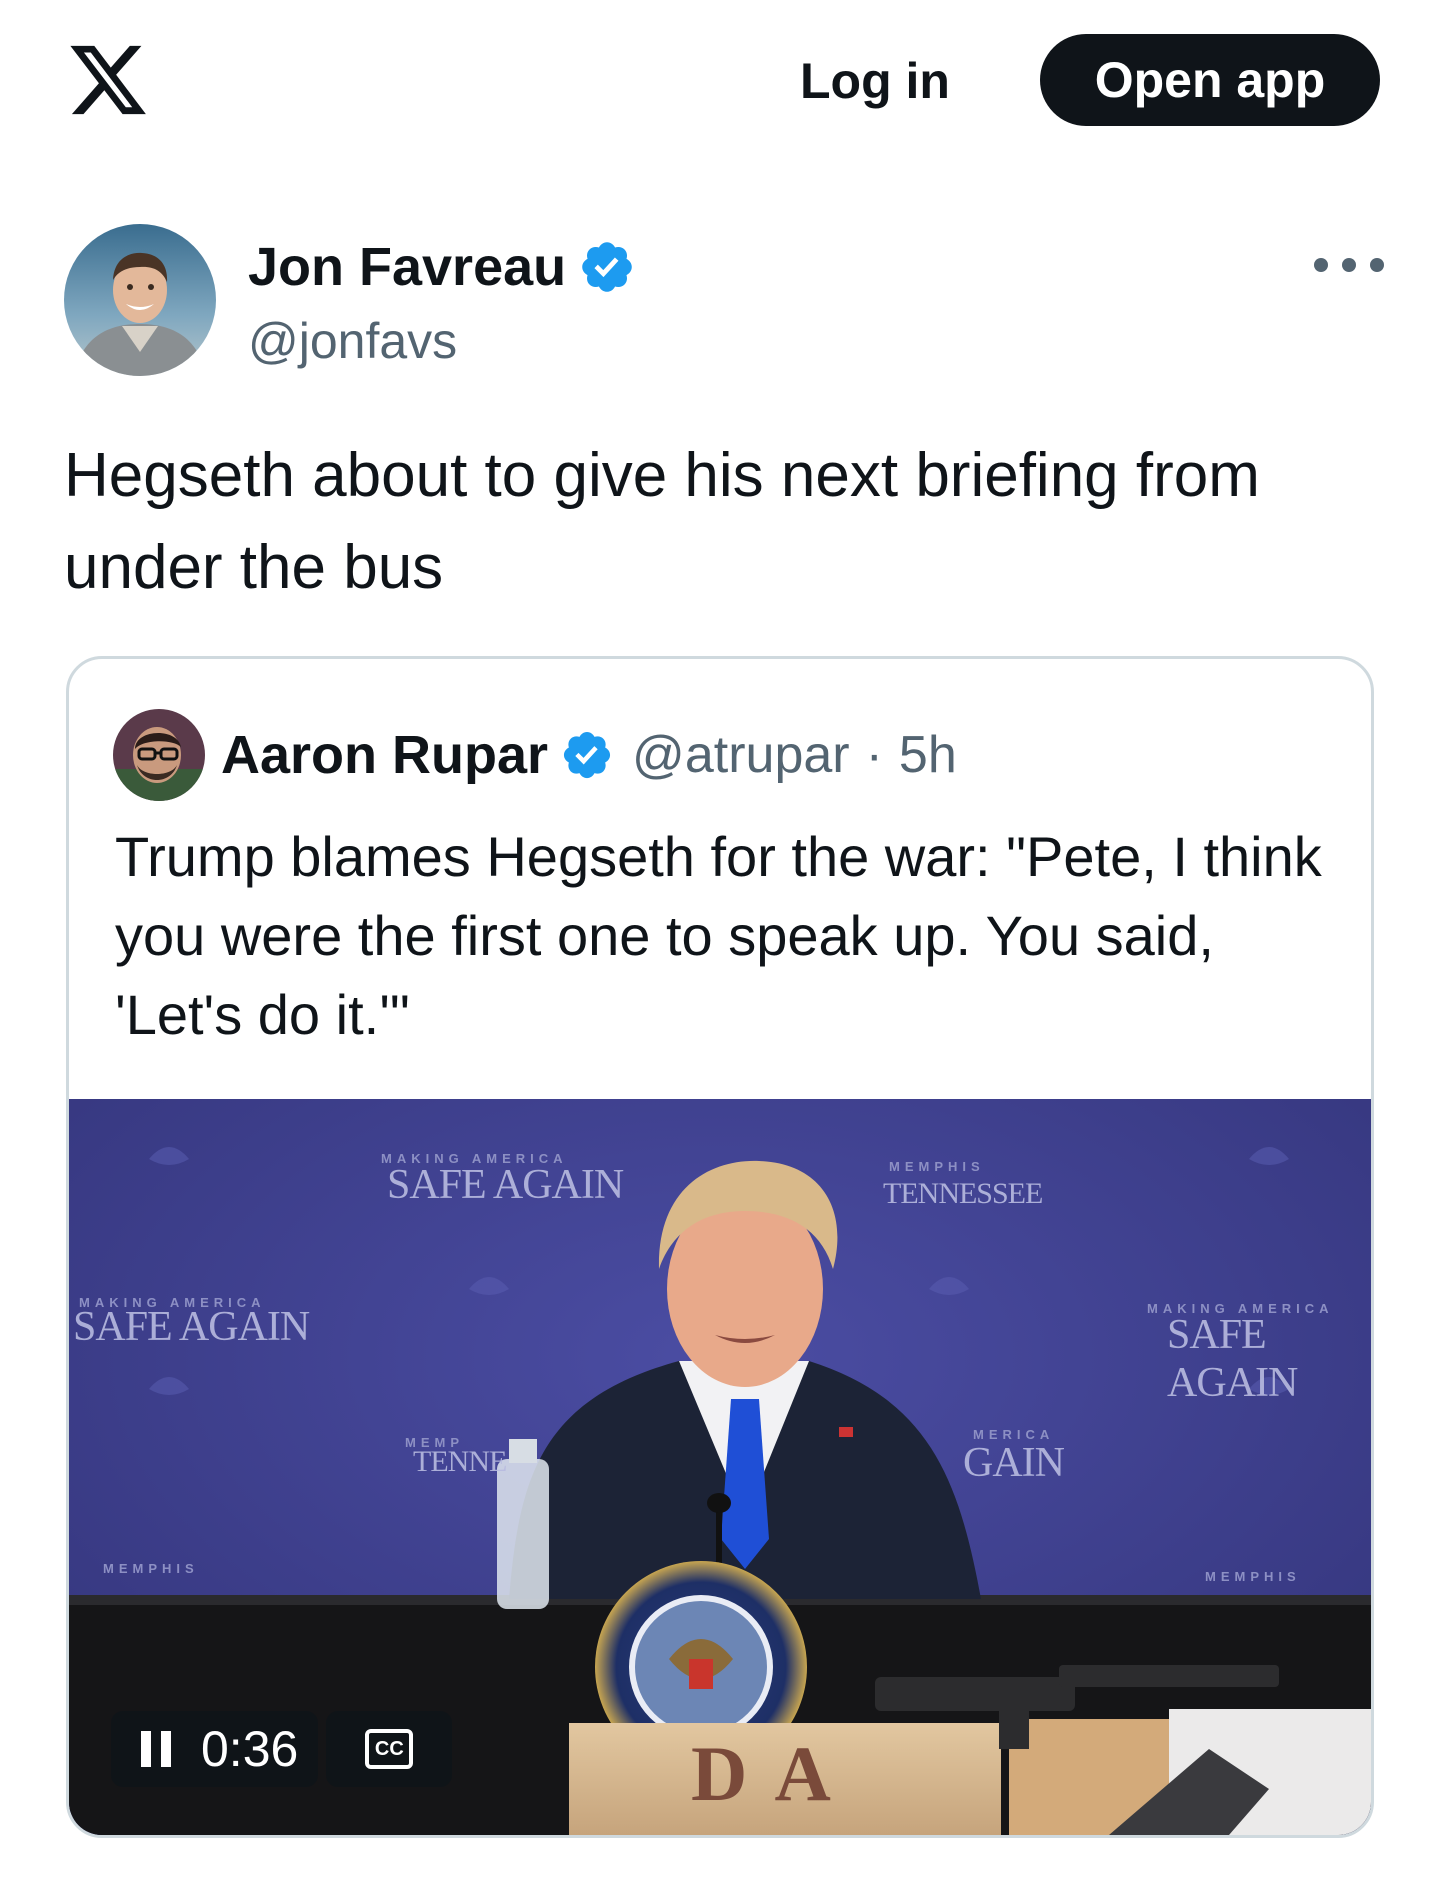 The width and height of the screenshot is (1440, 1890). I want to click on video-elapsed-time: 0:36, so click(250, 1749).